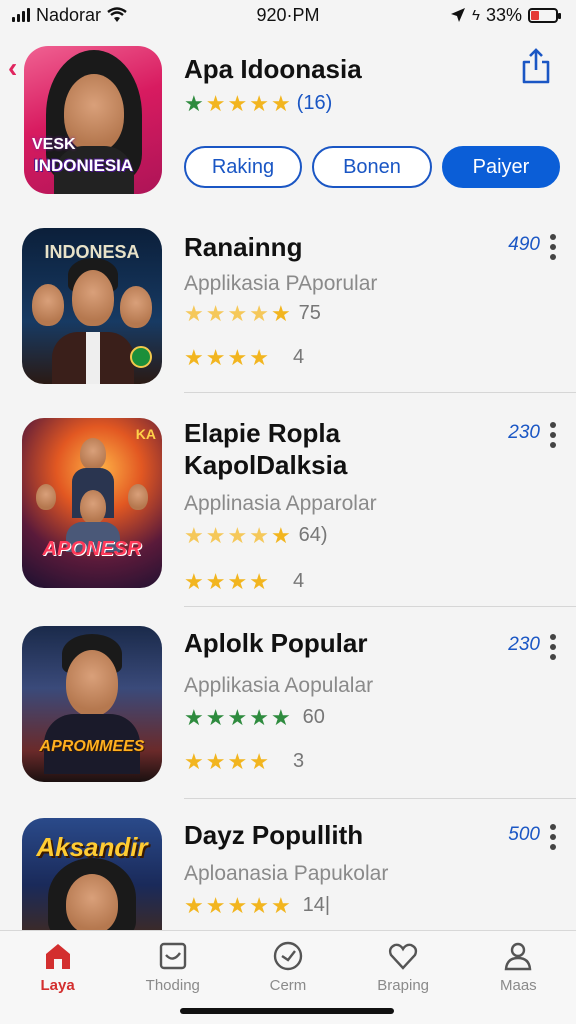 The height and width of the screenshot is (1024, 576). Describe the element at coordinates (273, 69) in the screenshot. I see `page-title: Apa Idoonasia` at that location.